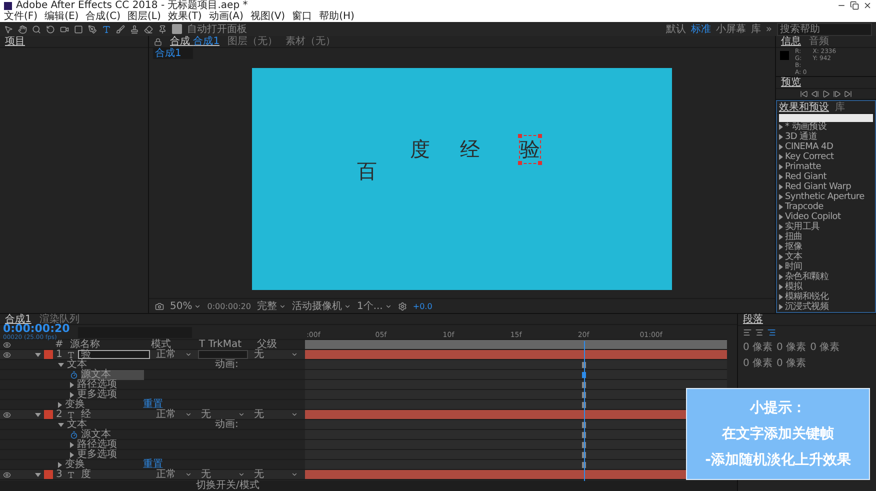  Describe the element at coordinates (8, 29) in the screenshot. I see `pointer-icon` at that location.